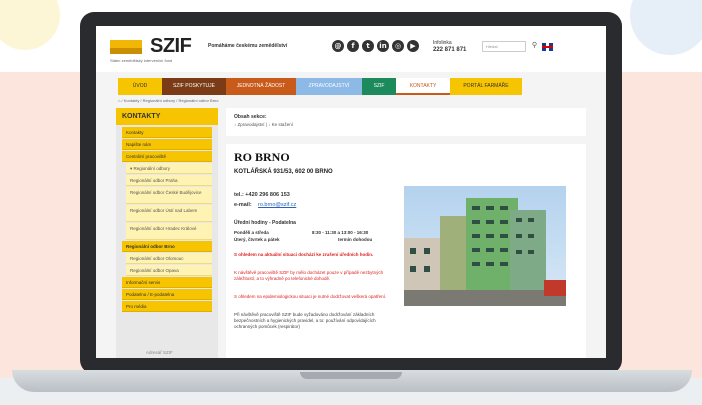  Describe the element at coordinates (169, 168) in the screenshot. I see `sidebar-item: ▾ Regionální odbory` at that location.